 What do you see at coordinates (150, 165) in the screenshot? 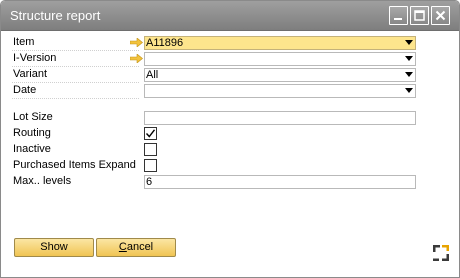
I see `purchased-items-expand-checkbox` at bounding box center [150, 165].